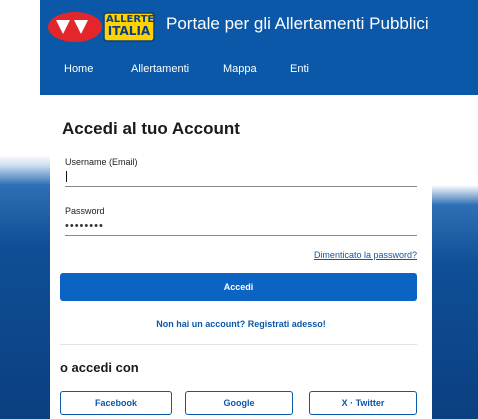  Describe the element at coordinates (363, 403) in the screenshot. I see `twitter-login-button: X · Twitter` at that location.